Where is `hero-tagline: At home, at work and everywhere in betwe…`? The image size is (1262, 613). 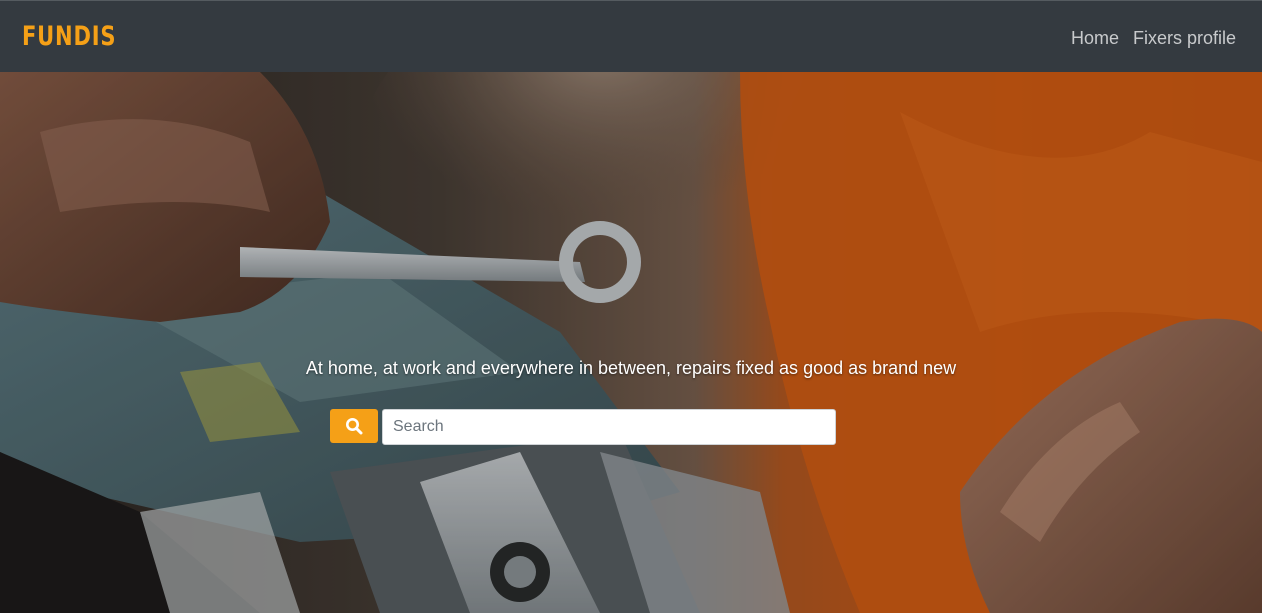
hero-tagline: At home, at work and everywhere in betwe… is located at coordinates (631, 368).